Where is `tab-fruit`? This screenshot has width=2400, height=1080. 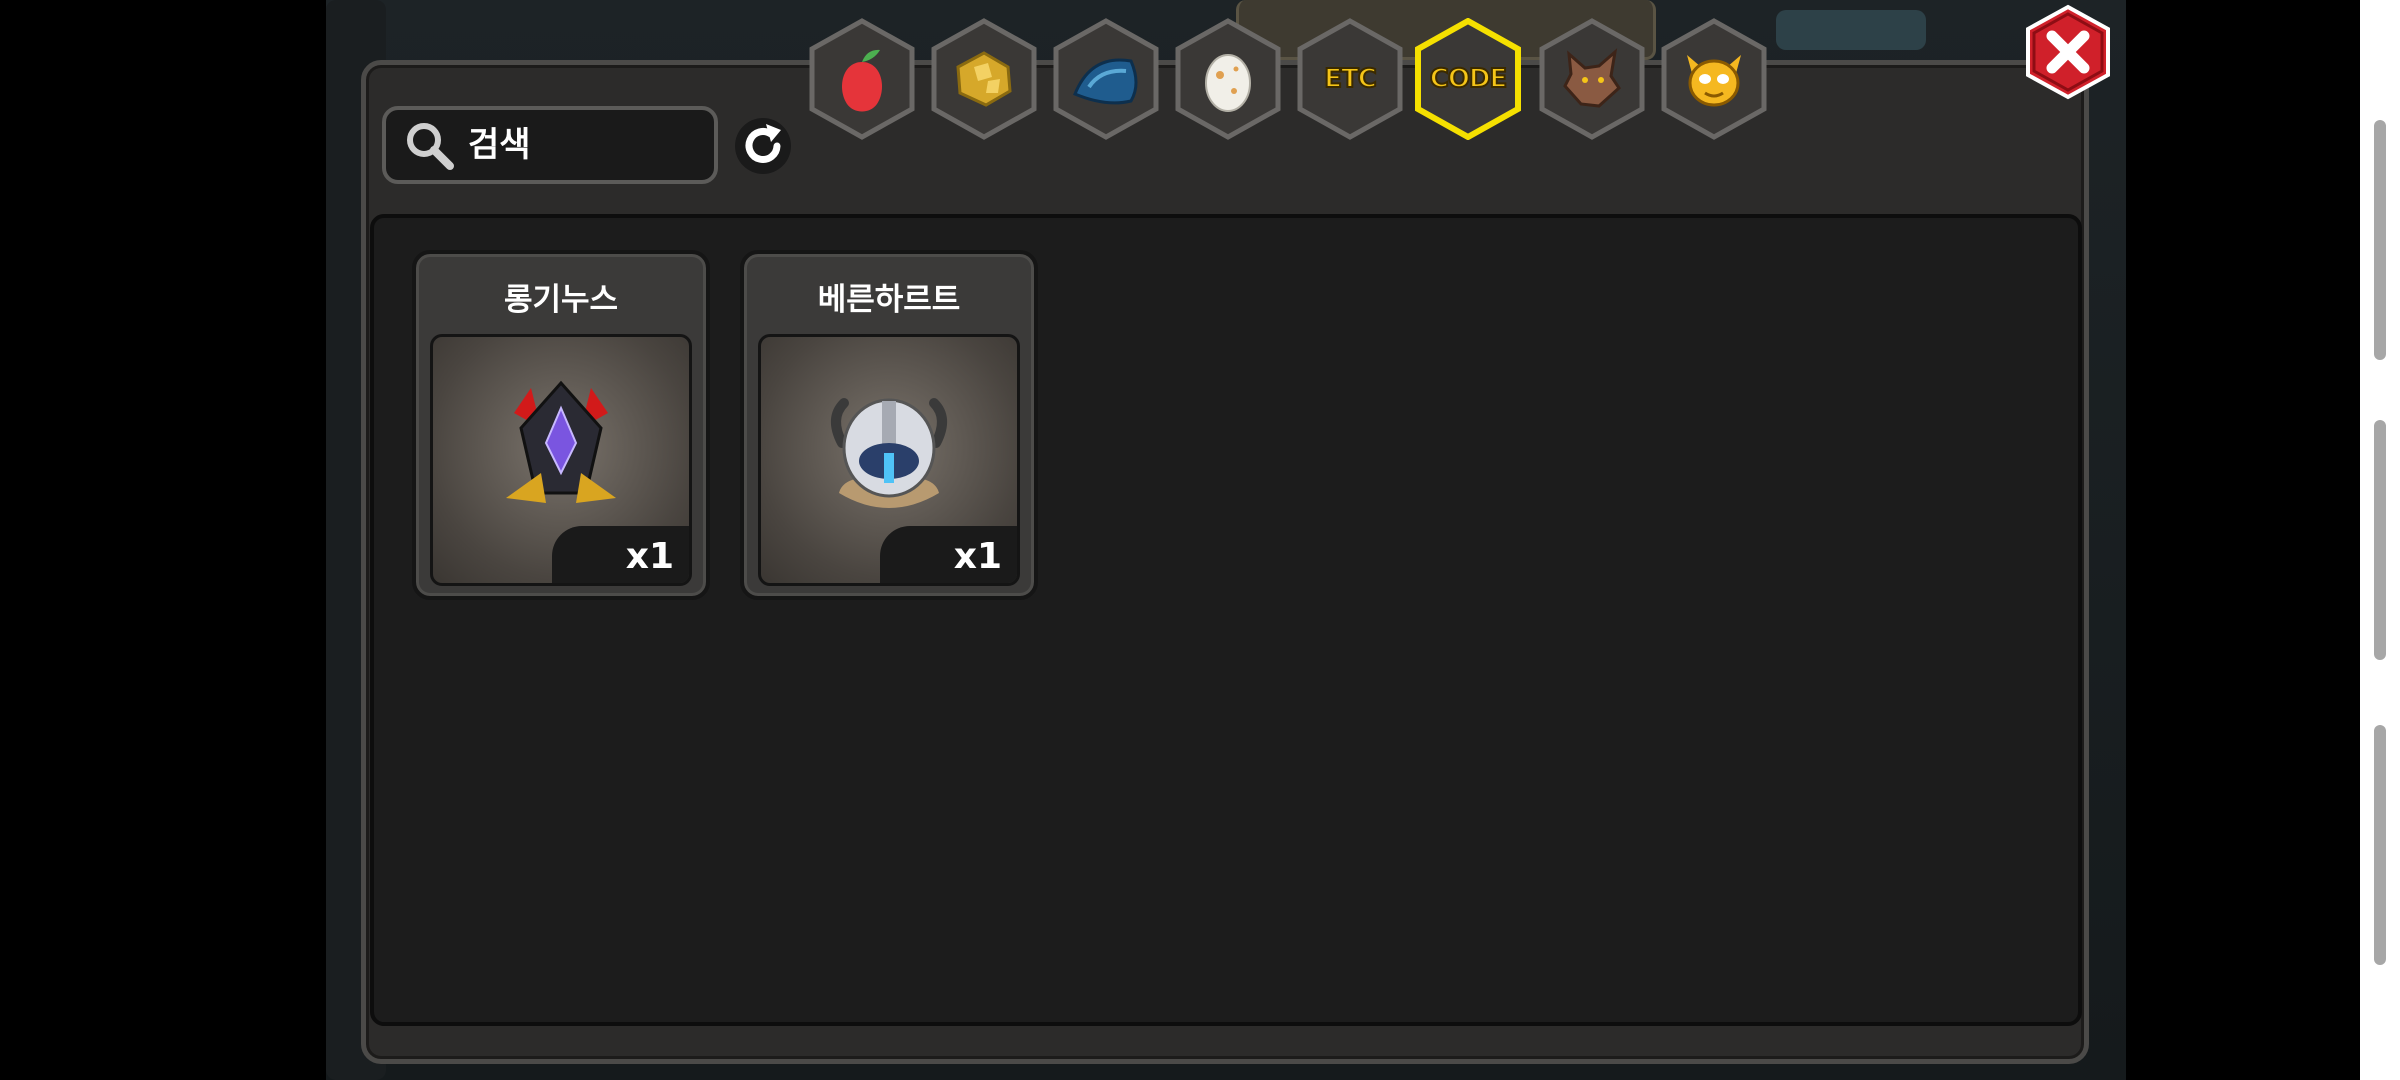 tab-fruit is located at coordinates (862, 79).